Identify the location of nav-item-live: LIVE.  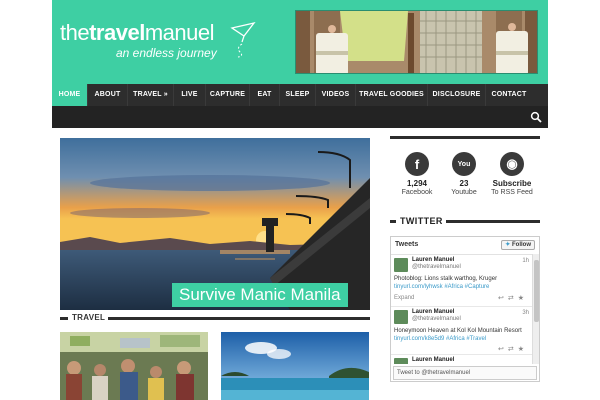
(190, 95).